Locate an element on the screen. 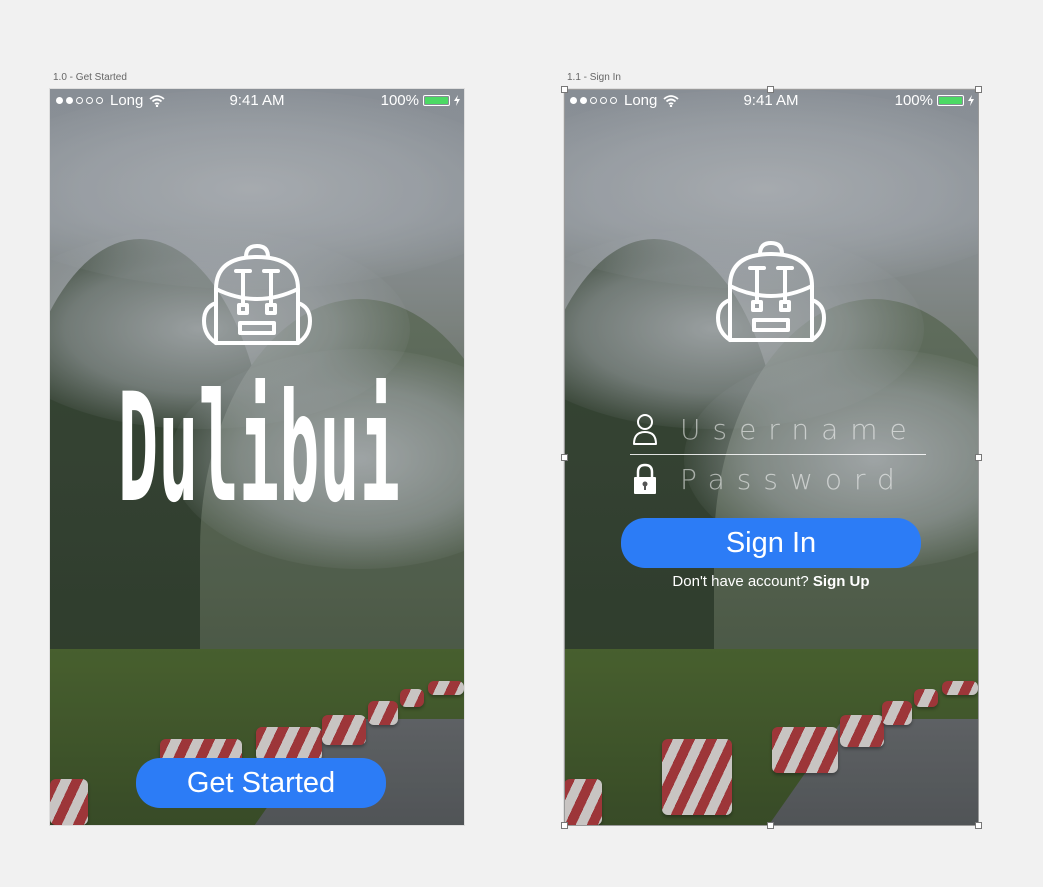  user-icon is located at coordinates (645, 429).